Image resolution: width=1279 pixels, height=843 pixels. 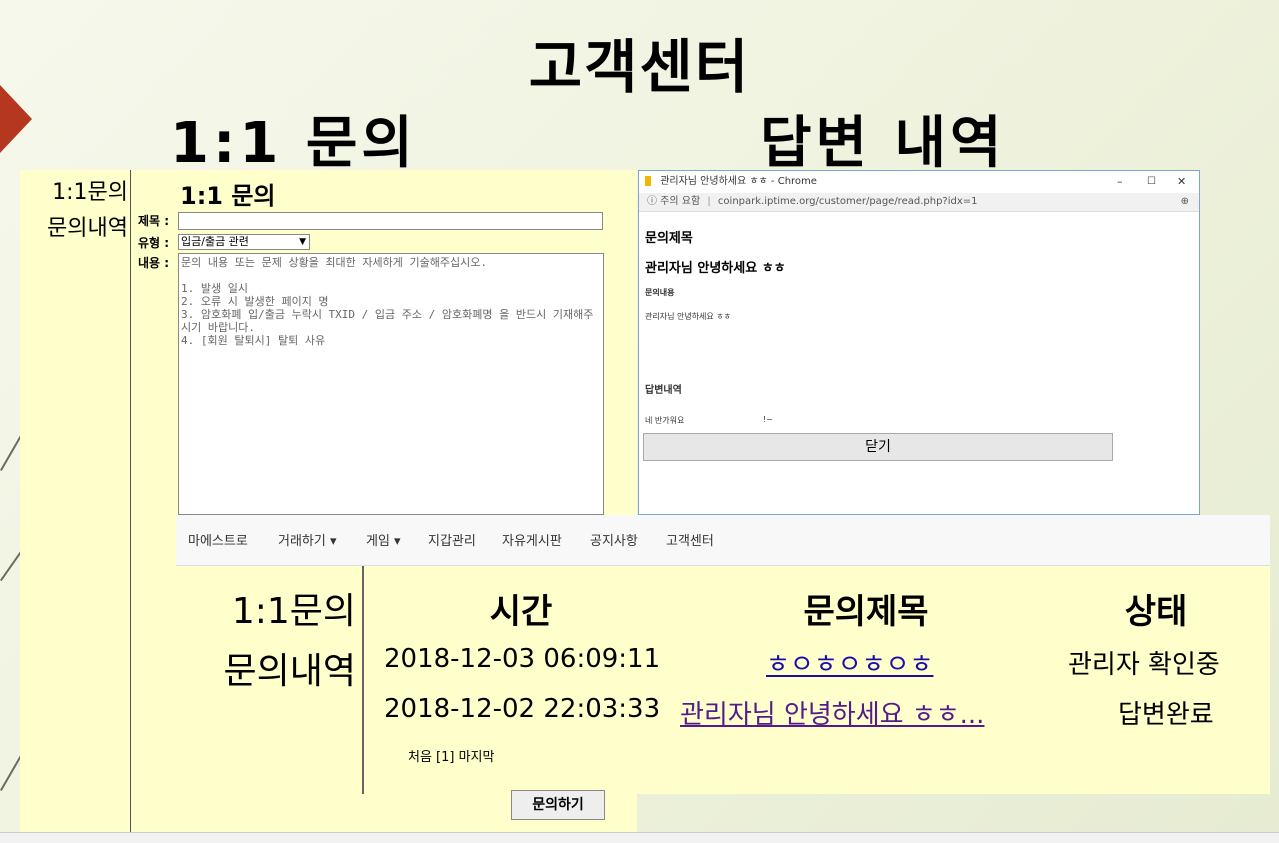 I want to click on history-sidebar: 1:1문의 문의내역, so click(x=270, y=680).